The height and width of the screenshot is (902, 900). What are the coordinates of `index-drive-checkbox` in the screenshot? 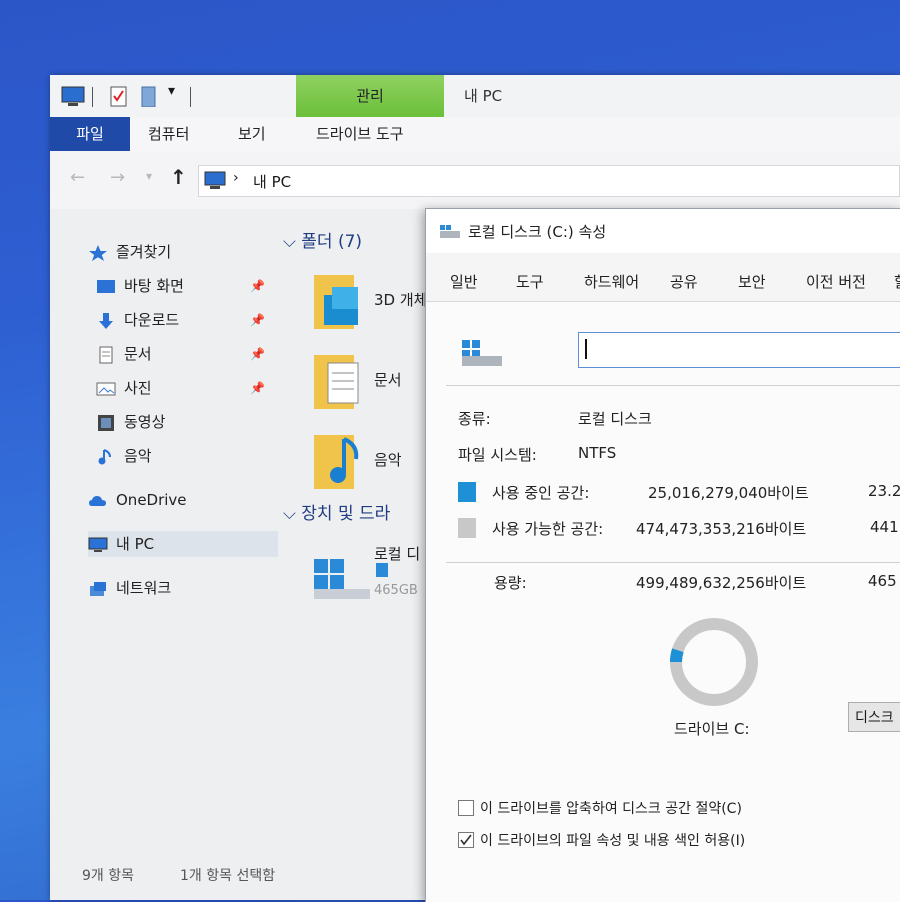 It's located at (466, 840).